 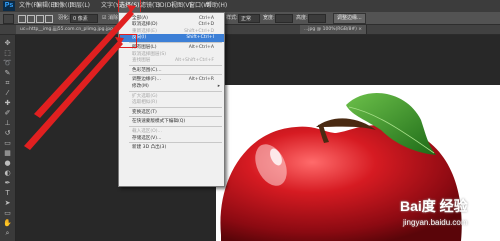 What do you see at coordinates (334, 29) in the screenshot?
I see `document-tab: ...jpg @ 100%(RGB/8#) ×` at bounding box center [334, 29].